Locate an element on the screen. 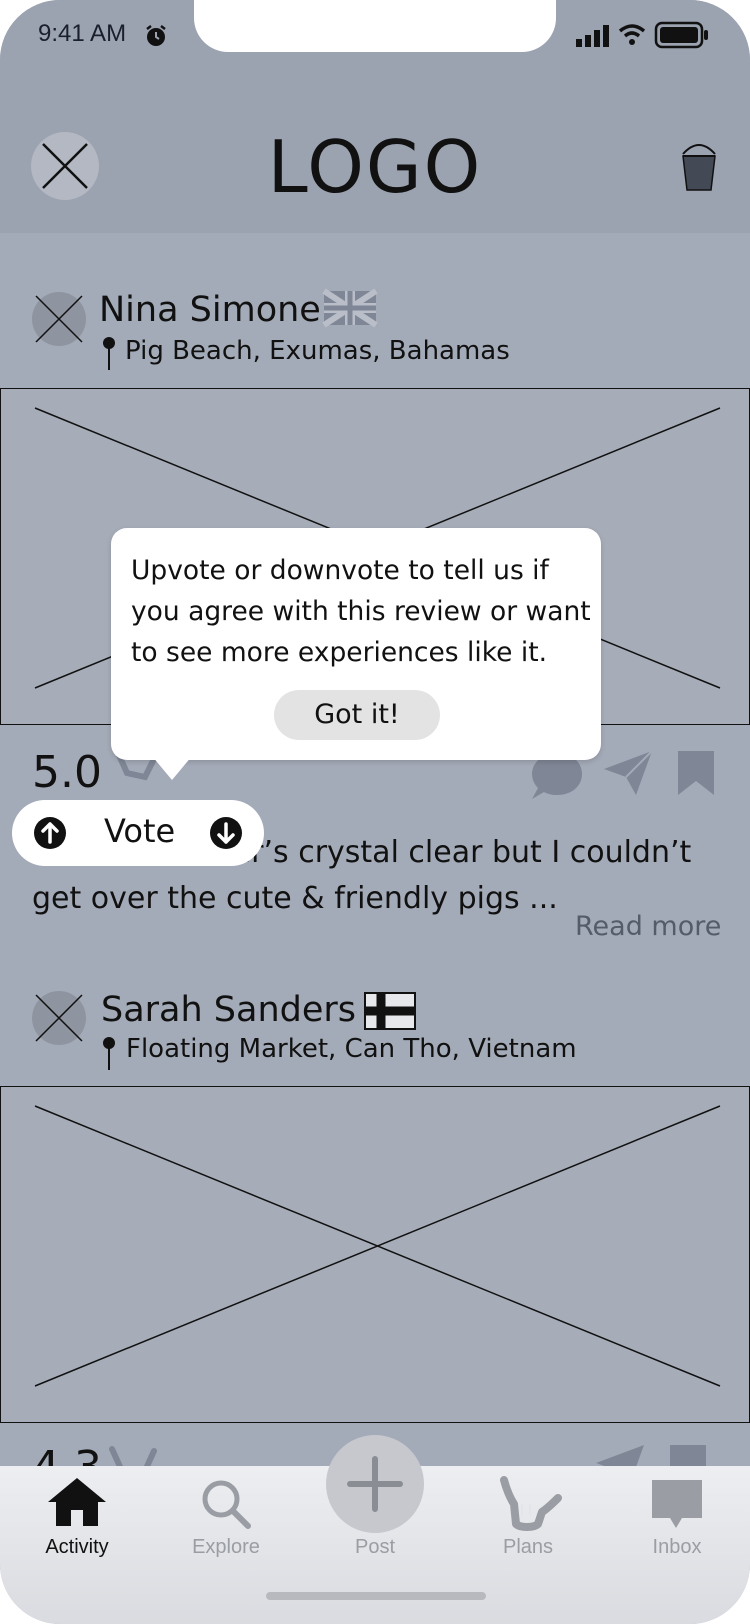 The image size is (750, 1624). vote-label: Vote is located at coordinates (140, 831).